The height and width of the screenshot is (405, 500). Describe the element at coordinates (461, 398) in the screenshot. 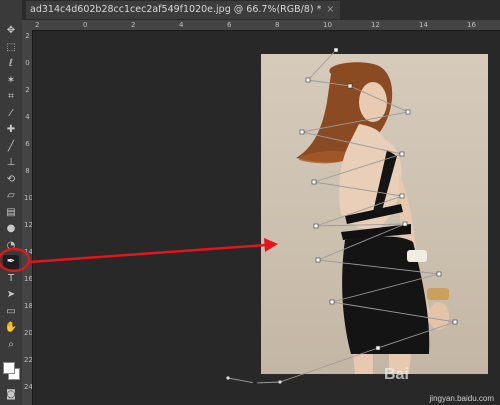

I see `watermark-url: jingyan.baidu.com` at that location.